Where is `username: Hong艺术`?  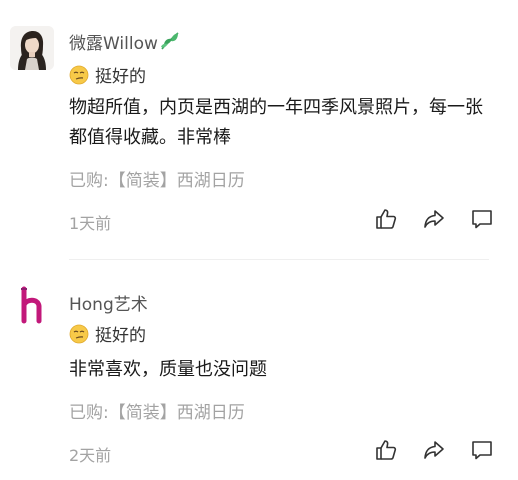
username: Hong艺术 is located at coordinates (108, 302).